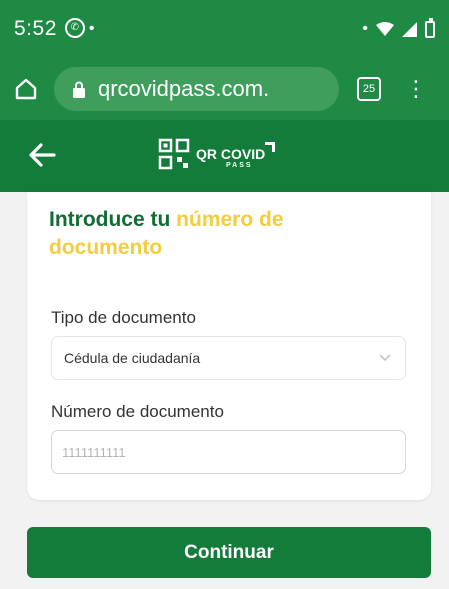  What do you see at coordinates (228, 358) in the screenshot?
I see `doc-type-select: Cédula de ciudadanía` at bounding box center [228, 358].